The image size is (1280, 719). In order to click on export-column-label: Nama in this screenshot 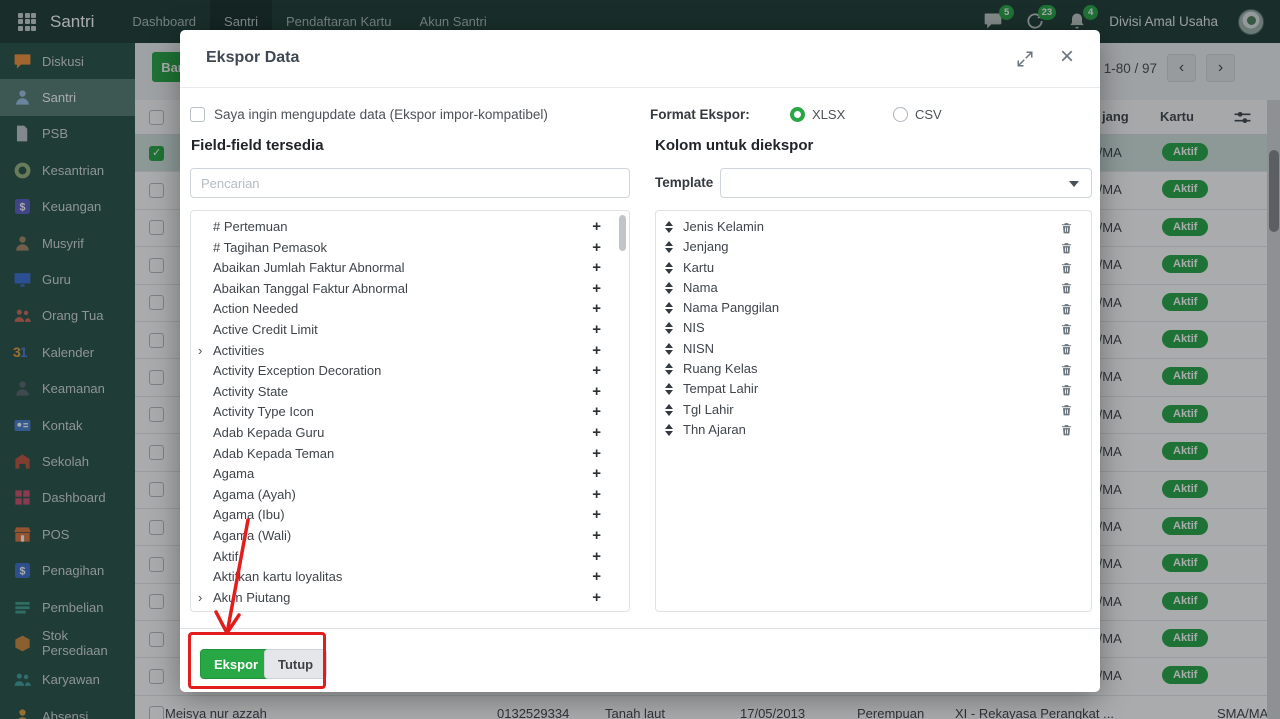, I will do `click(700, 287)`.